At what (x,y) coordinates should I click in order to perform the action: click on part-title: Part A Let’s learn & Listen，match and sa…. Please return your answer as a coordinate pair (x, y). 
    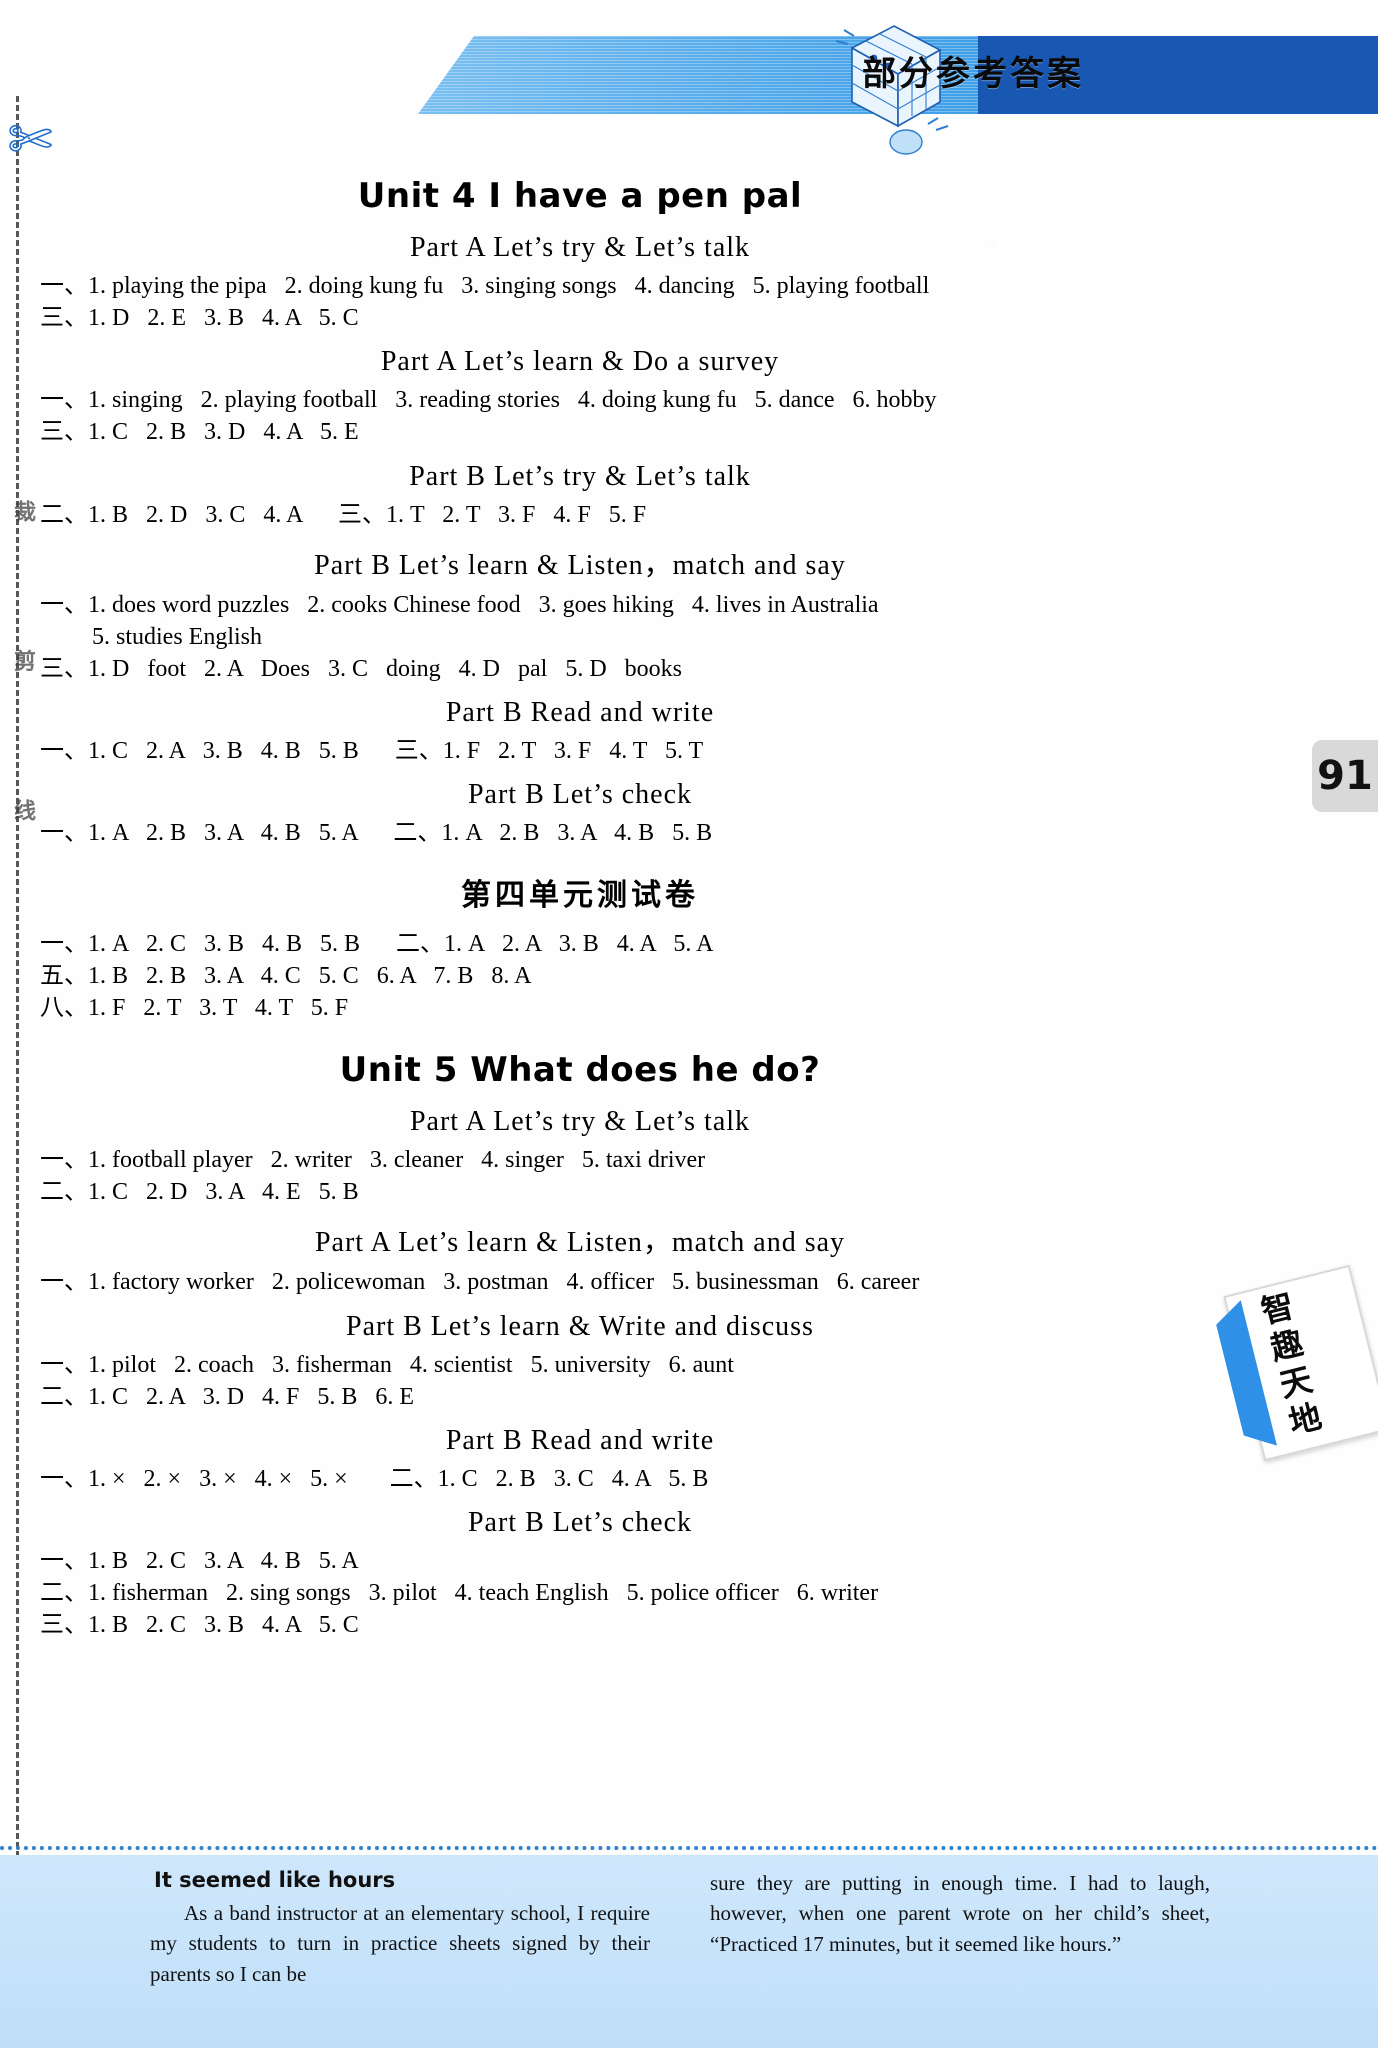
    Looking at the image, I should click on (580, 1243).